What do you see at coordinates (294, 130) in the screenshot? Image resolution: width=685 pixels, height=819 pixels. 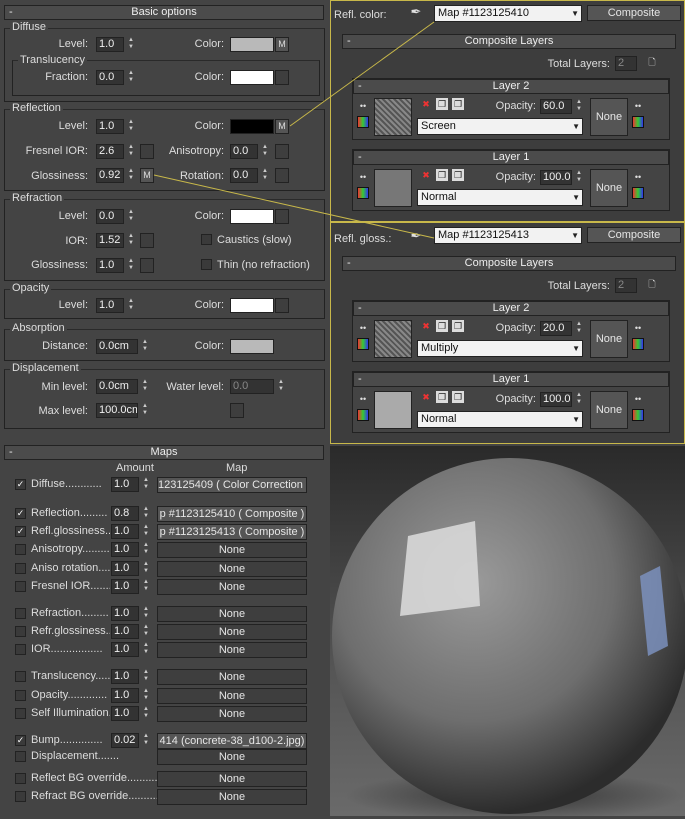 I see `link-lines` at bounding box center [294, 130].